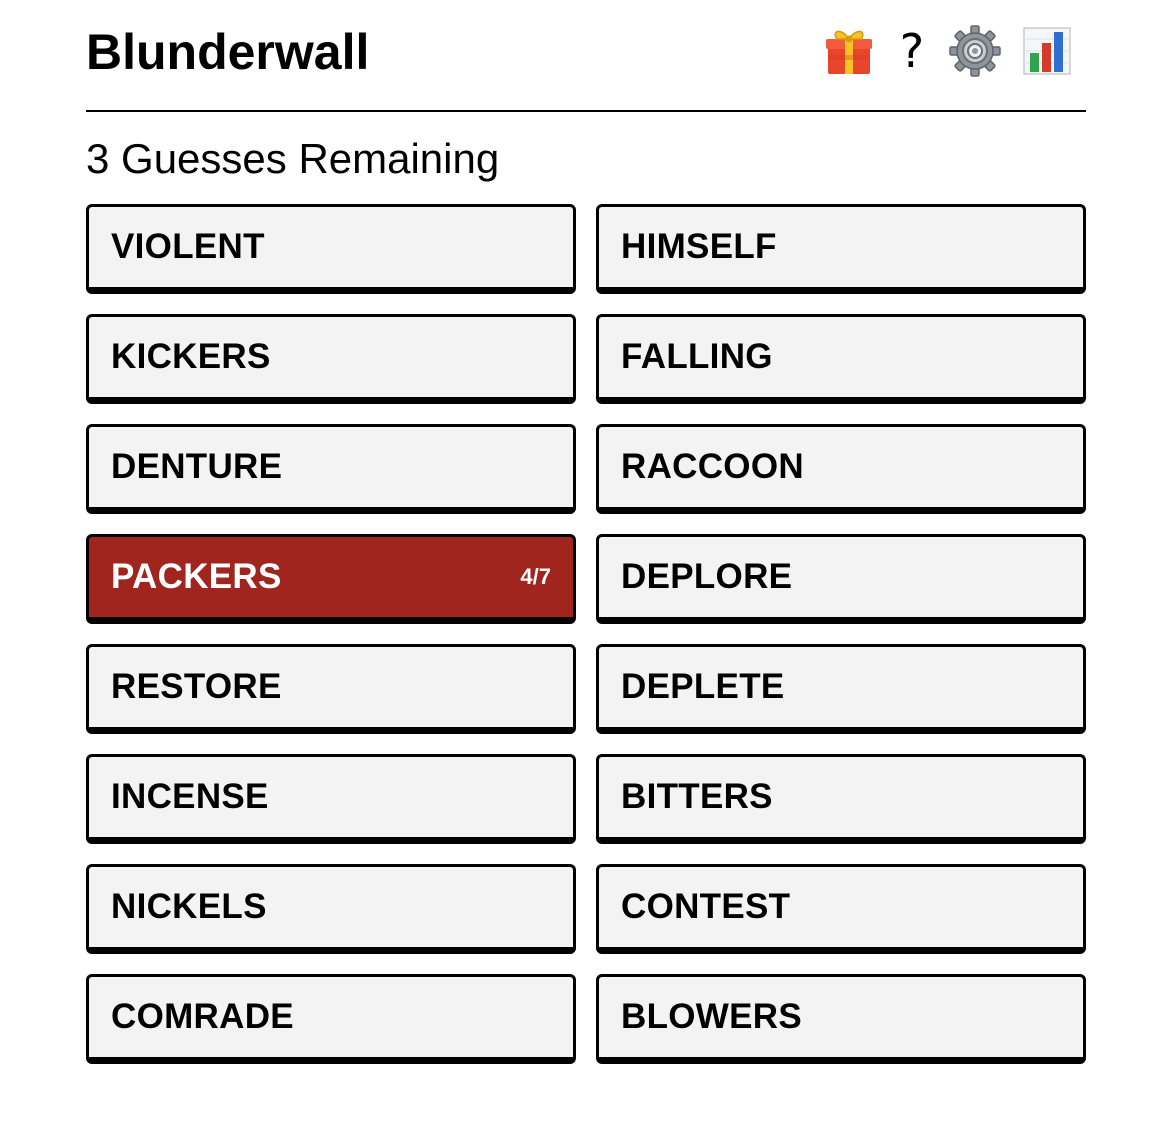  Describe the element at coordinates (196, 686) in the screenshot. I see `tile-word: RESTORE` at that location.